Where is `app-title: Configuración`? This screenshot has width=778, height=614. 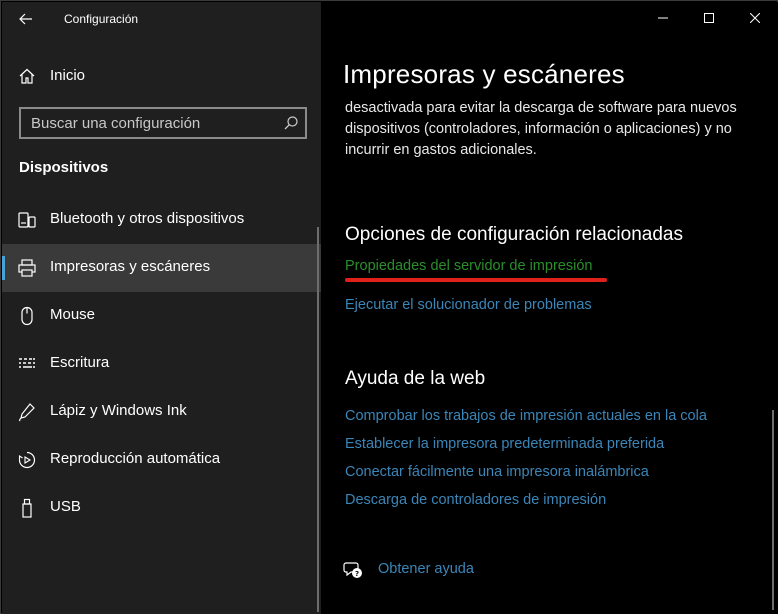
app-title: Configuración is located at coordinates (101, 19).